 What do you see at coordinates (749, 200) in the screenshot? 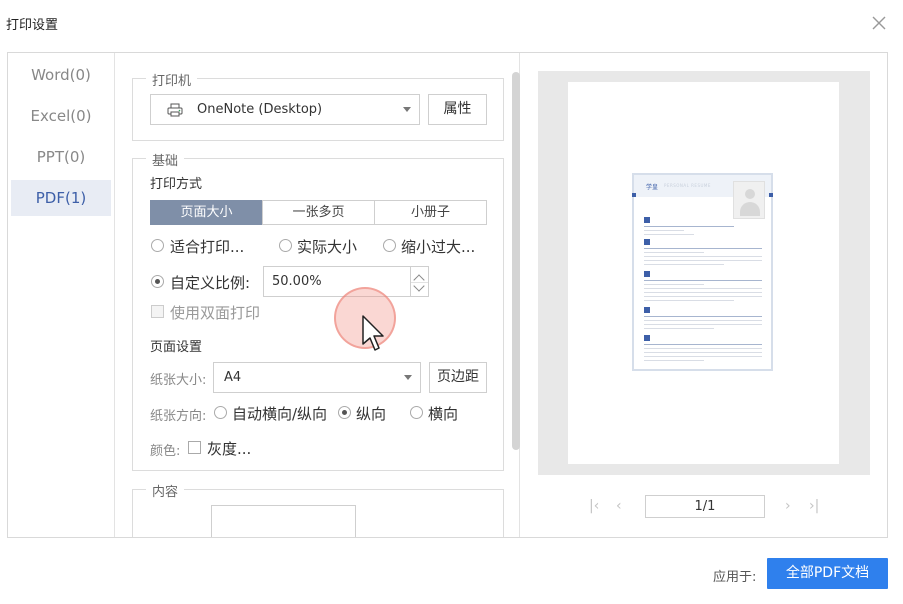
I see `avatar` at bounding box center [749, 200].